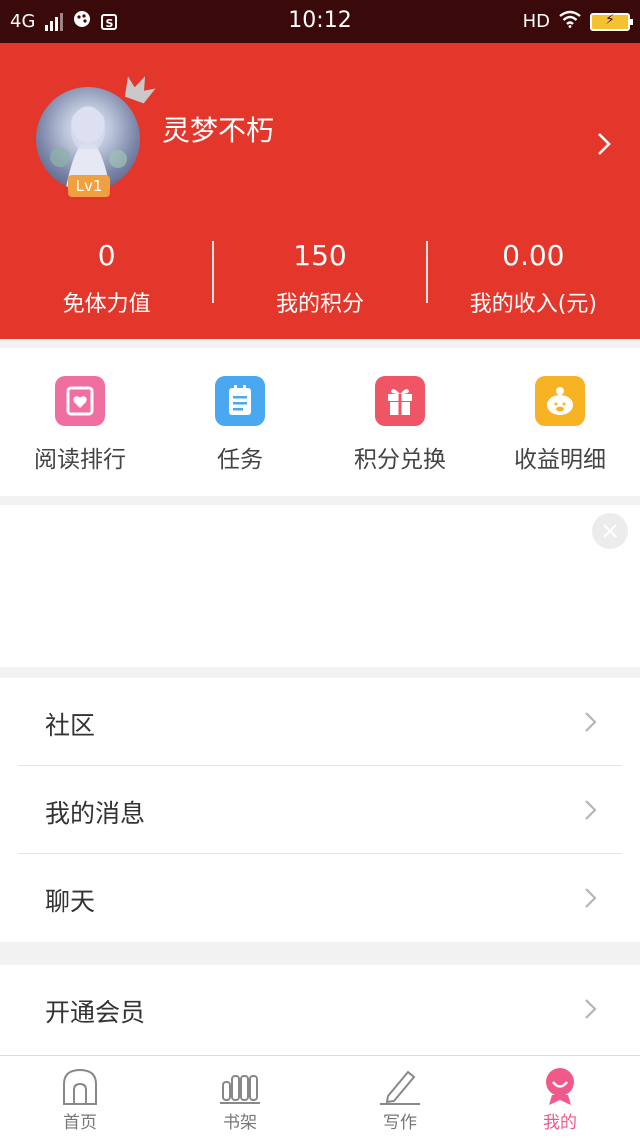  What do you see at coordinates (536, 21) in the screenshot?
I see `hd-label: HD` at bounding box center [536, 21].